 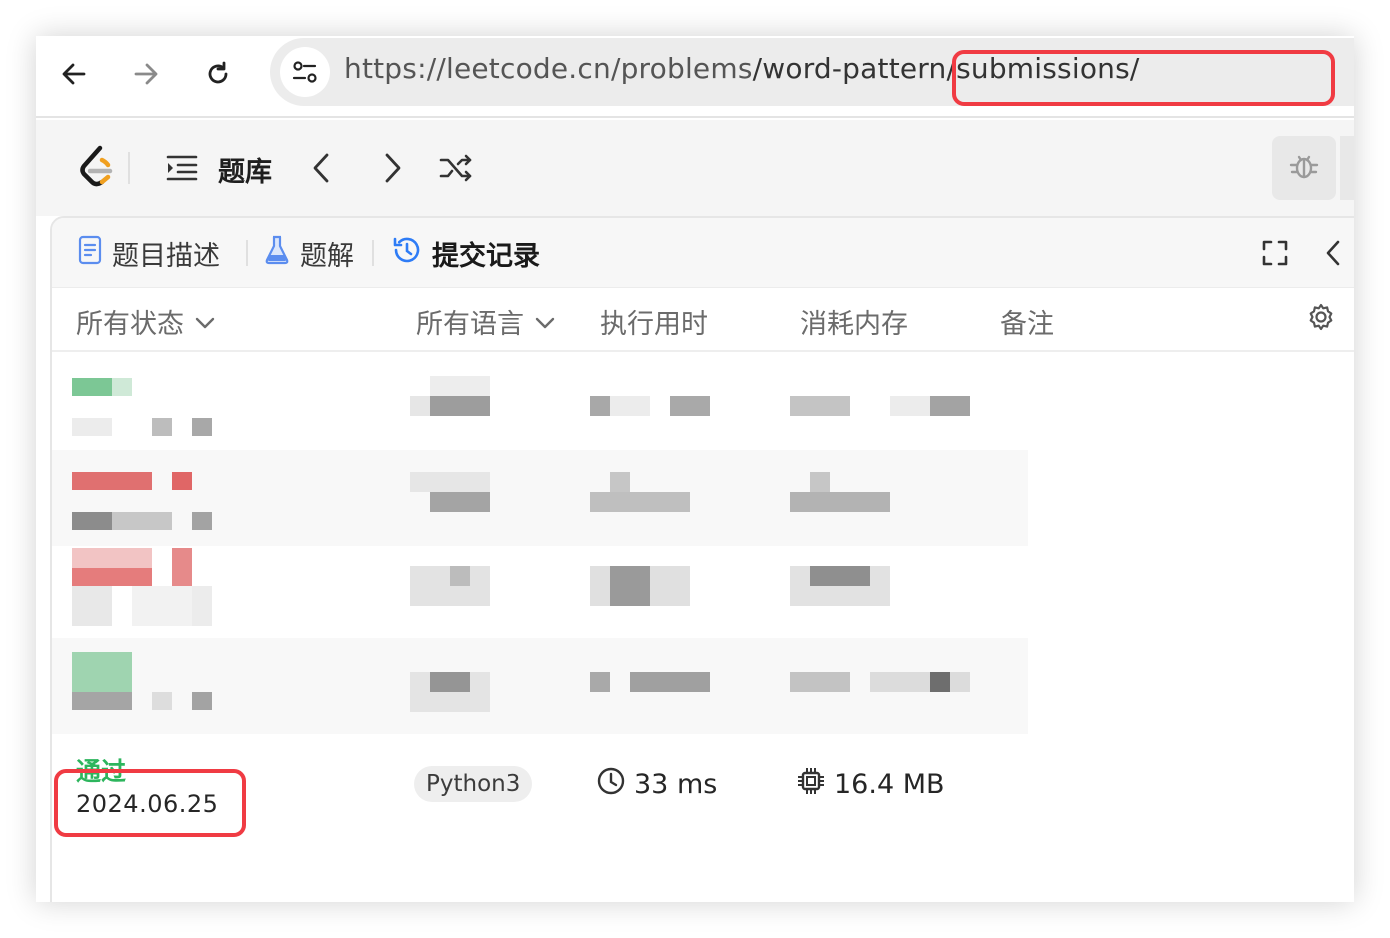 What do you see at coordinates (150, 803) in the screenshot?
I see `date-highlight-box` at bounding box center [150, 803].